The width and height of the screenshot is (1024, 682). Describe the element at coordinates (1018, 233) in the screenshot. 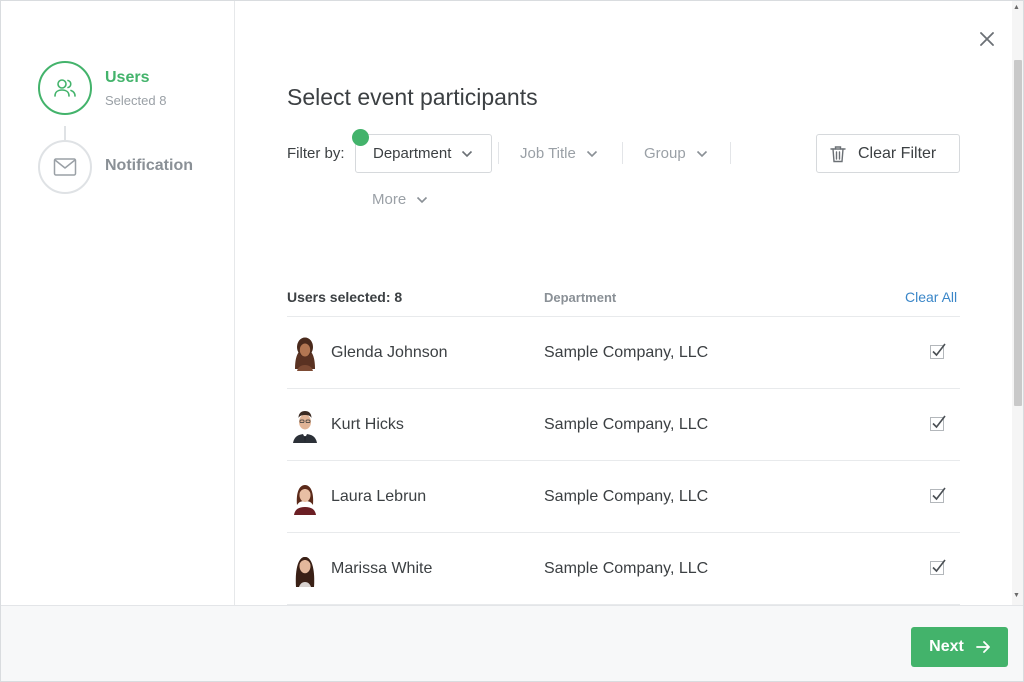

I see `scrollbar-thumb` at that location.